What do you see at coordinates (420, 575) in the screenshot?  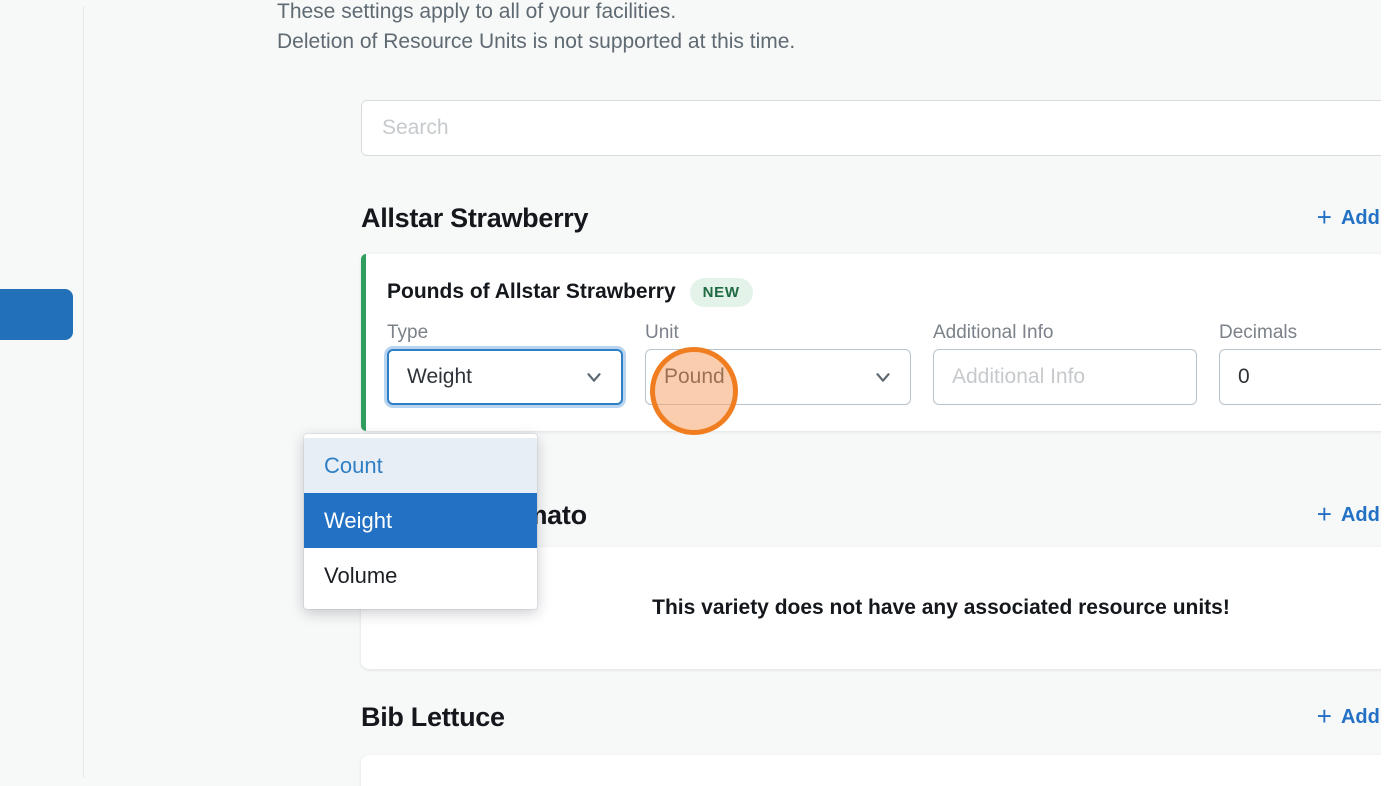 I see `dropdown-option-volume: Volume` at bounding box center [420, 575].